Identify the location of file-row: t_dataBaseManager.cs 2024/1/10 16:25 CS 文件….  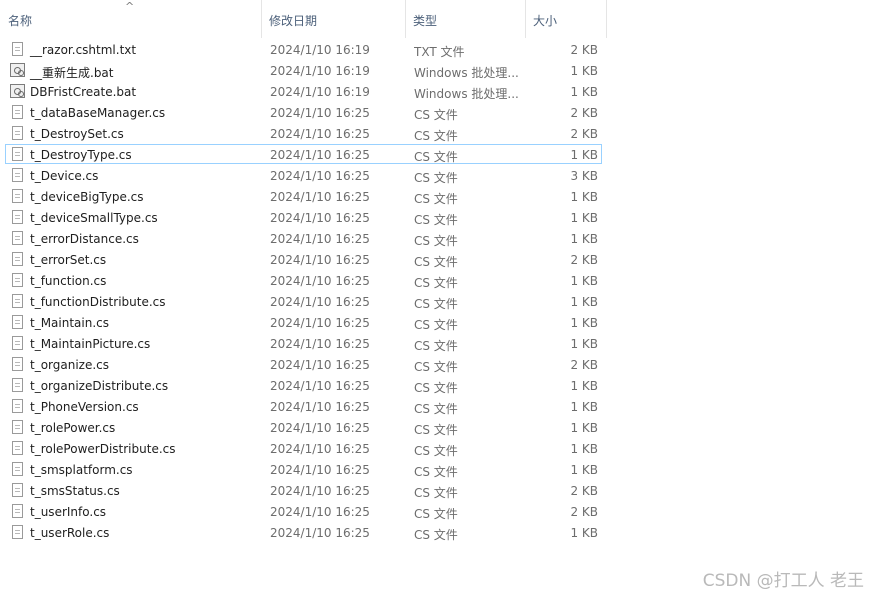
(303, 112).